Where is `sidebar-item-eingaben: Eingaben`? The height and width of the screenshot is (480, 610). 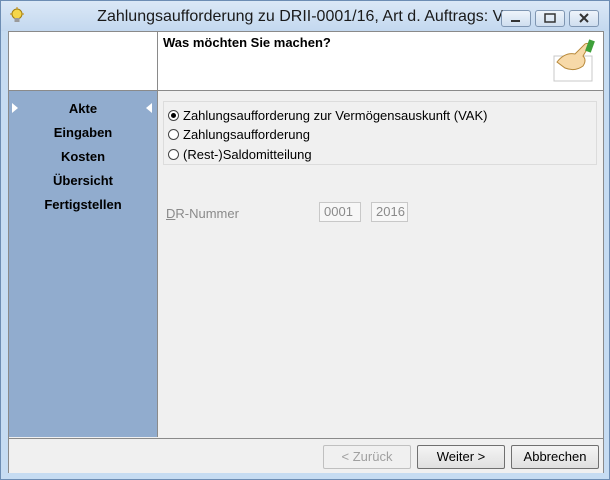 sidebar-item-eingaben: Eingaben is located at coordinates (83, 132).